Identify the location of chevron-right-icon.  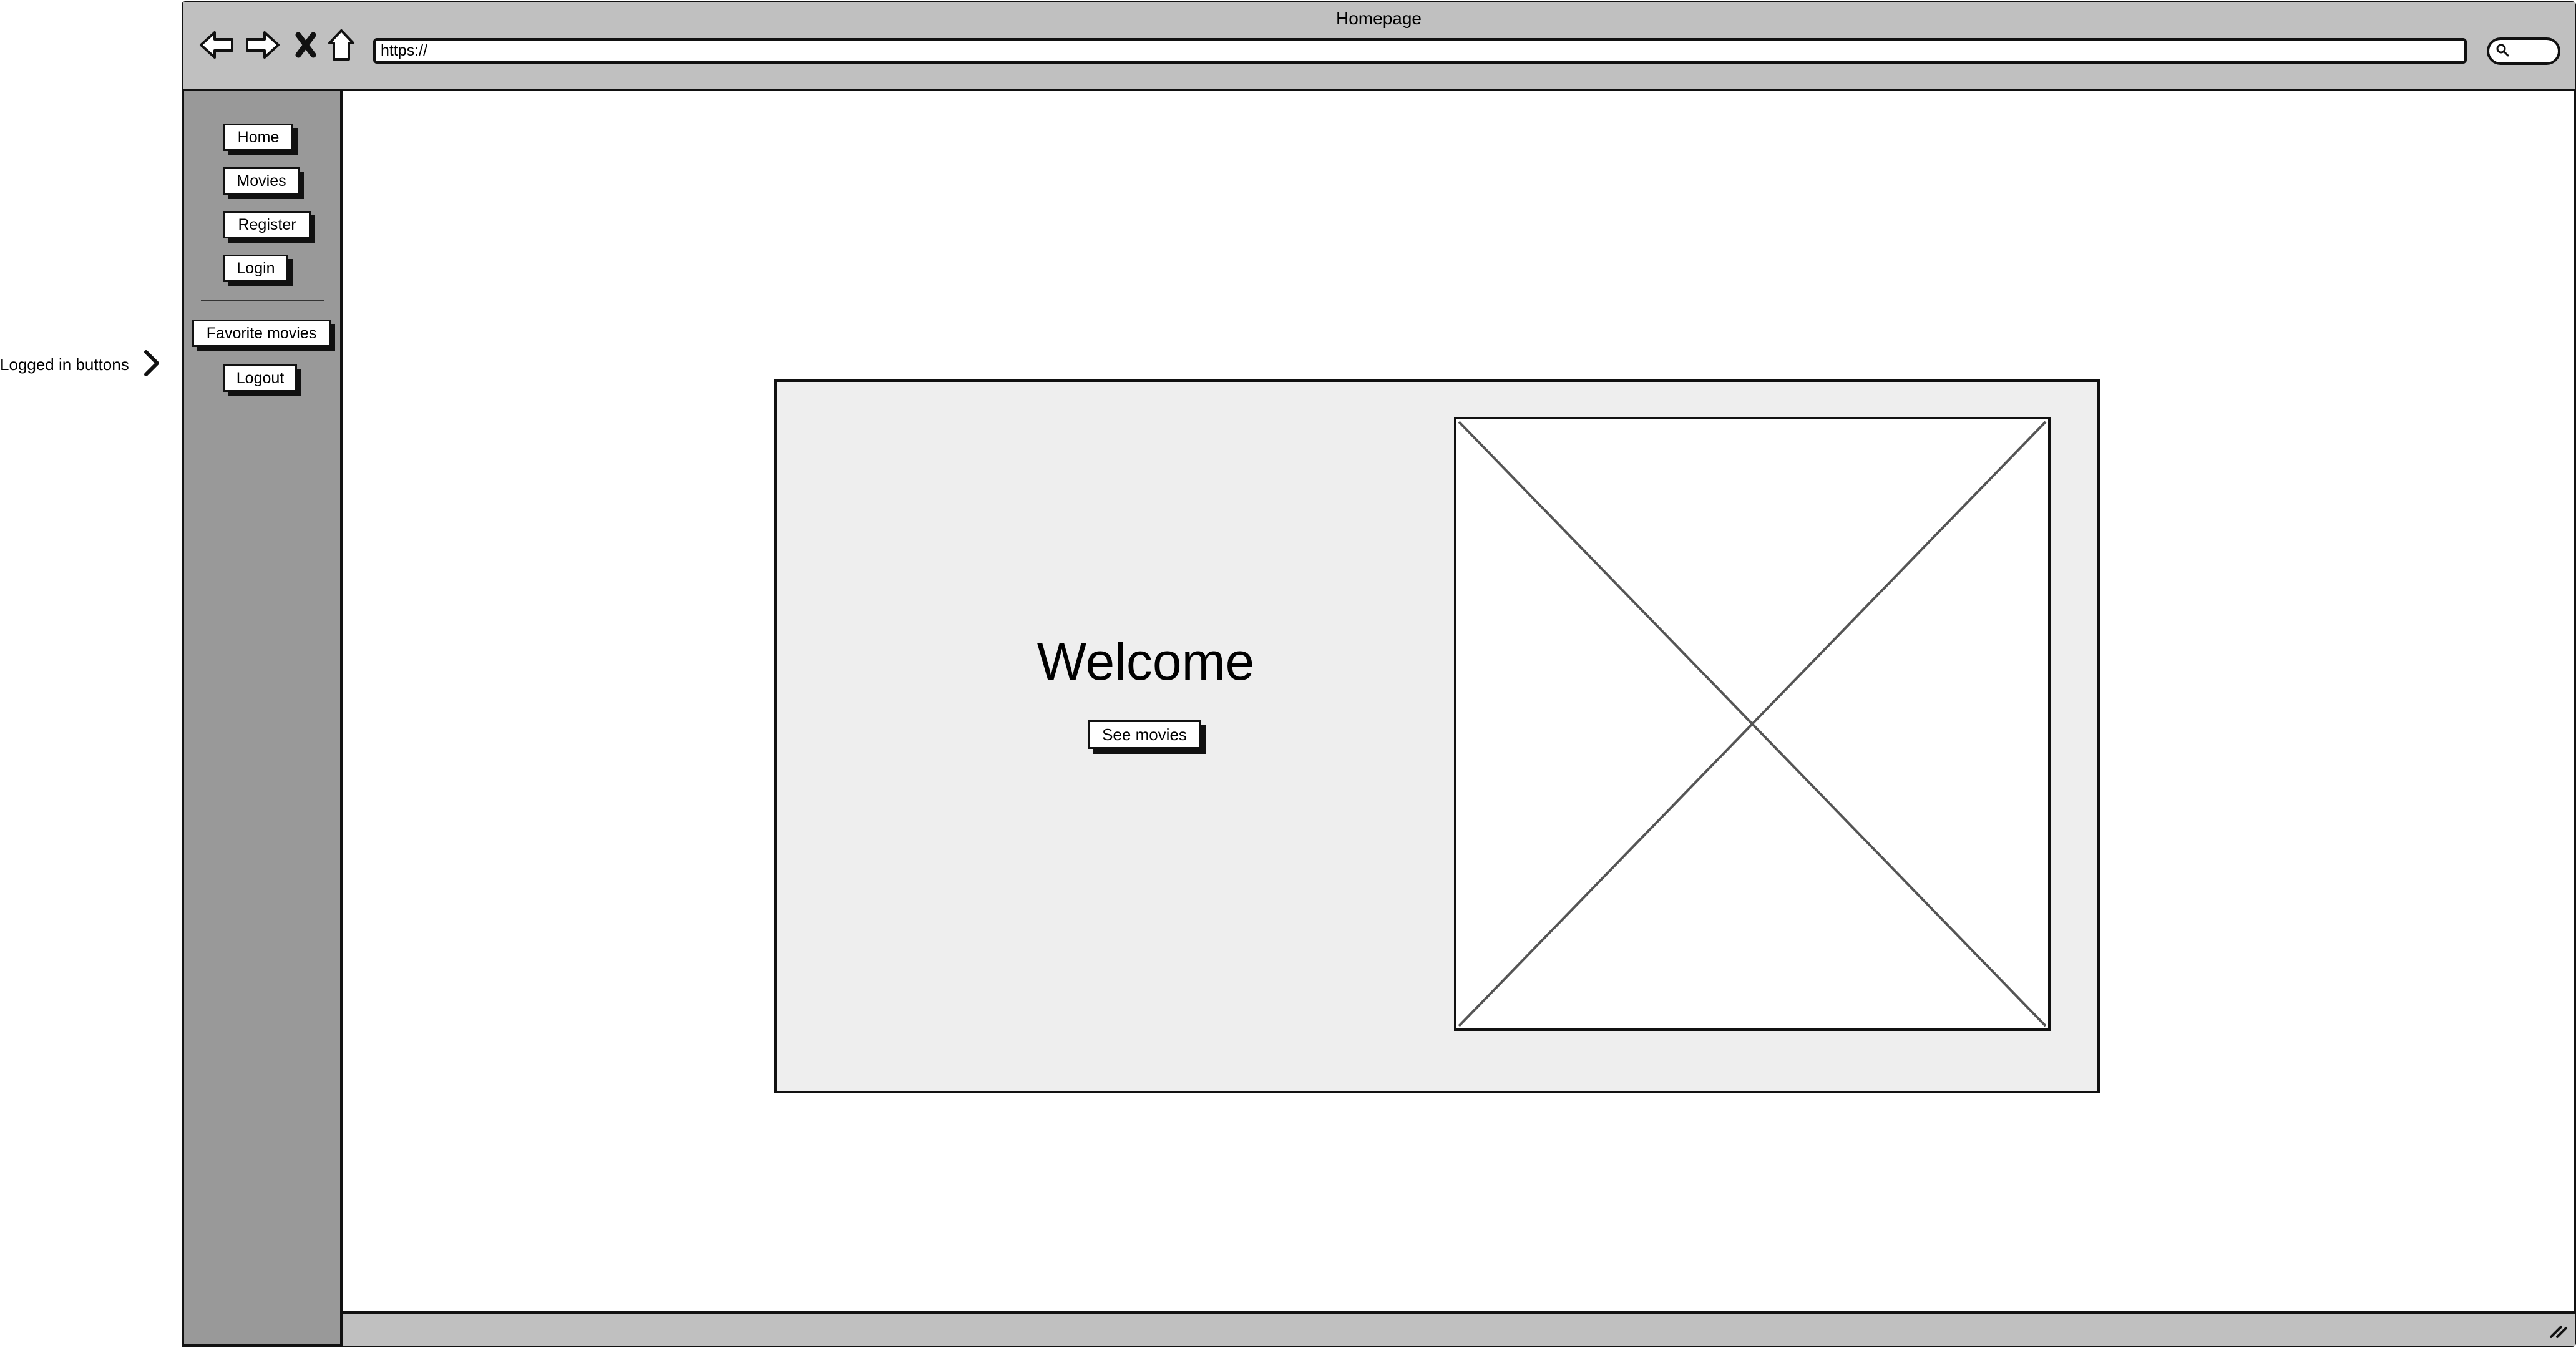
(151, 363).